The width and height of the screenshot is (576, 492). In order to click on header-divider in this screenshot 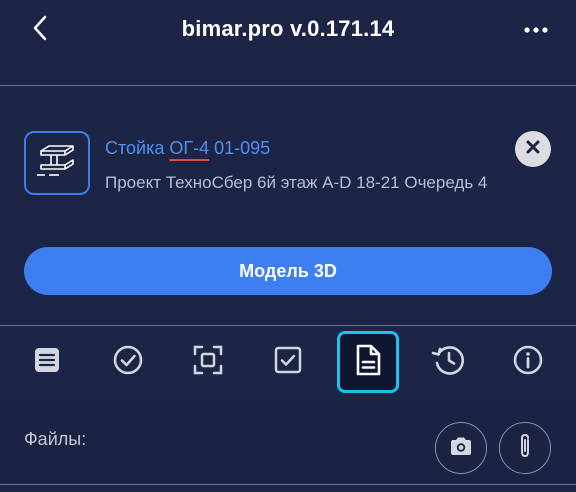, I will do `click(288, 85)`.